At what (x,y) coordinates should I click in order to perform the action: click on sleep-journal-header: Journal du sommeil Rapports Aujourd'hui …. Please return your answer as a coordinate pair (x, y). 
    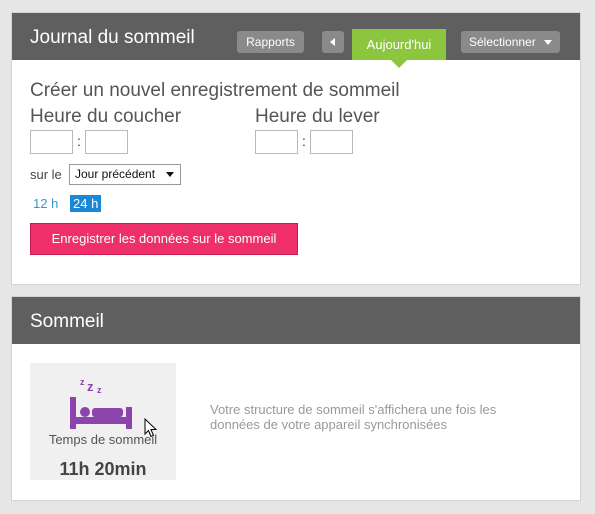
    Looking at the image, I should click on (296, 40).